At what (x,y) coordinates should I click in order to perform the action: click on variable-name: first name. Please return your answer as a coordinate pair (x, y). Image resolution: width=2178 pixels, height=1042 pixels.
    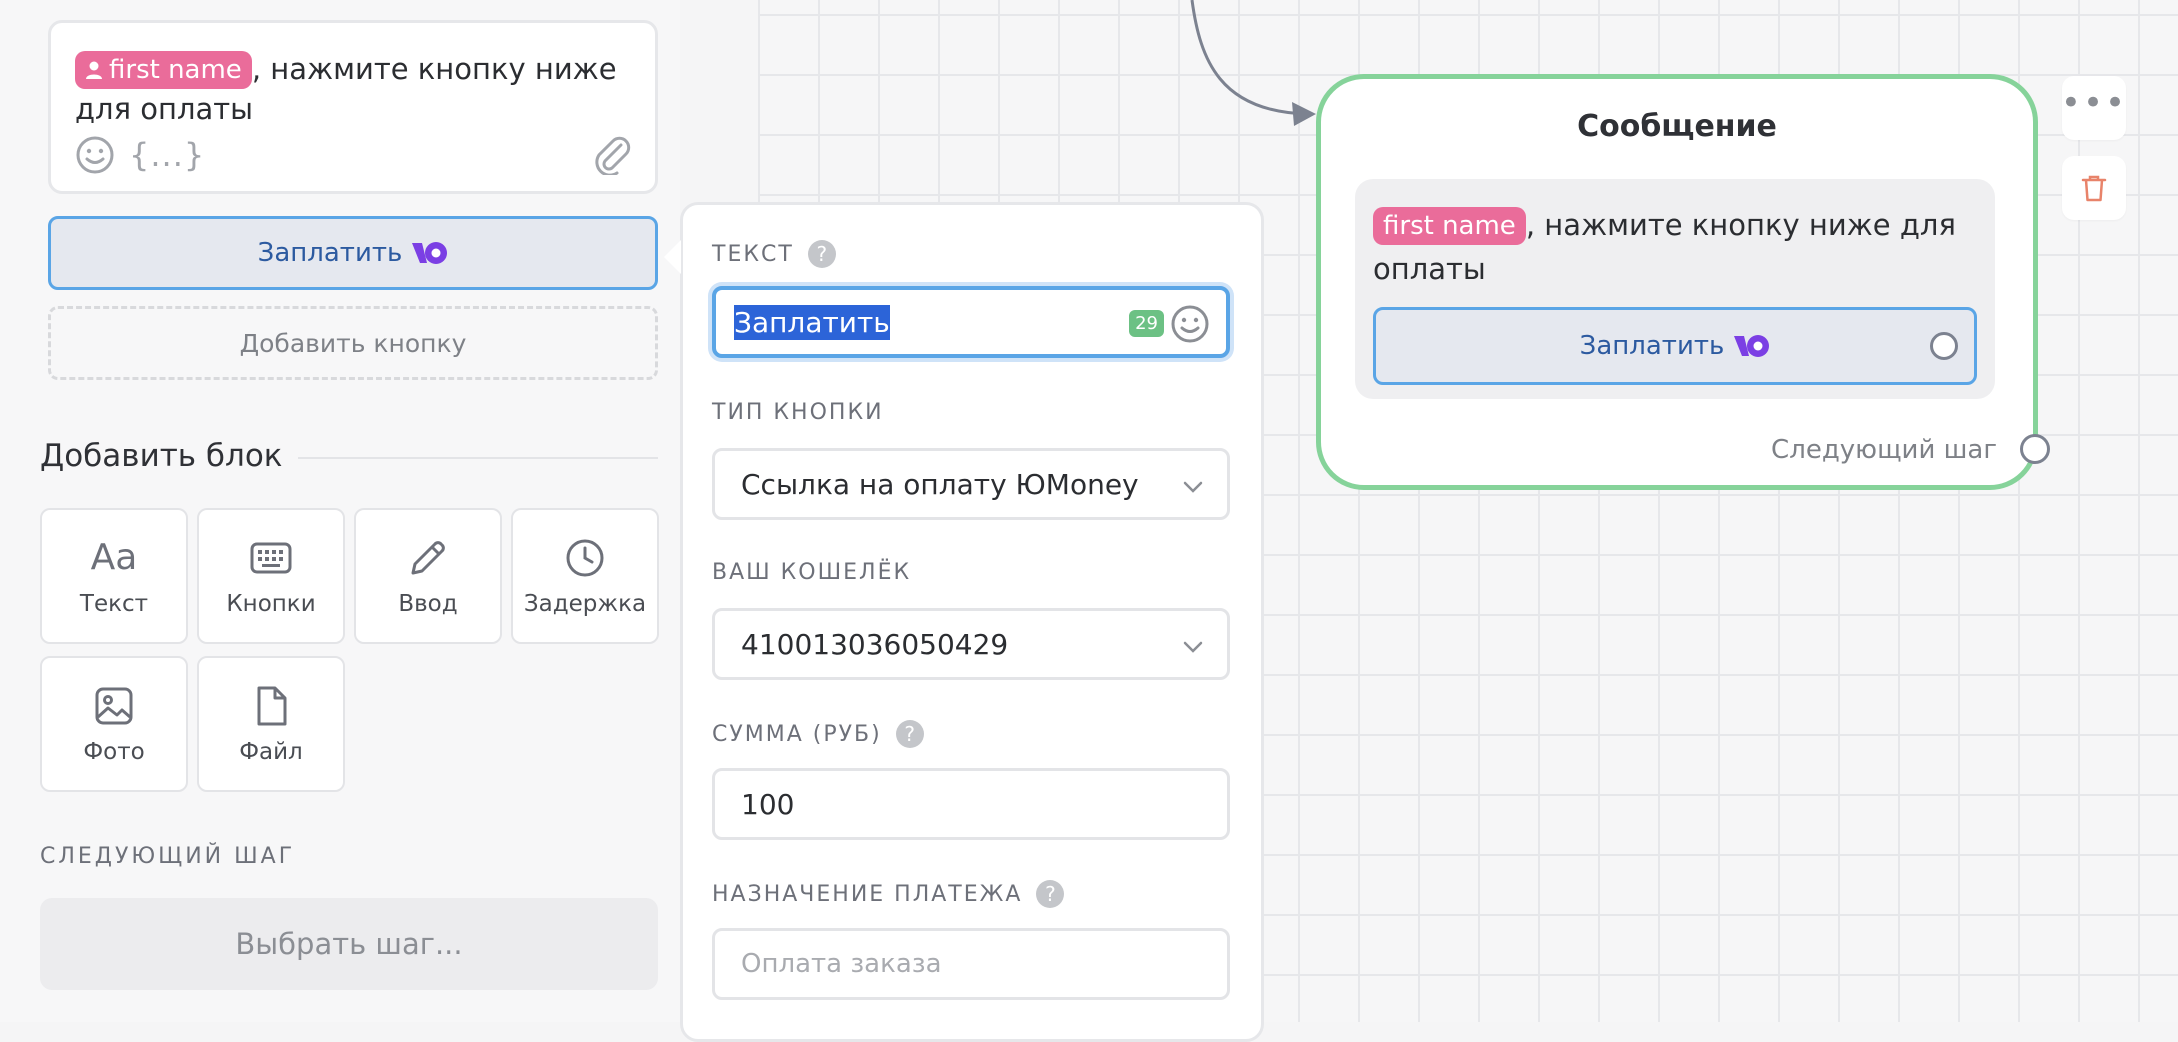
    Looking at the image, I should click on (175, 70).